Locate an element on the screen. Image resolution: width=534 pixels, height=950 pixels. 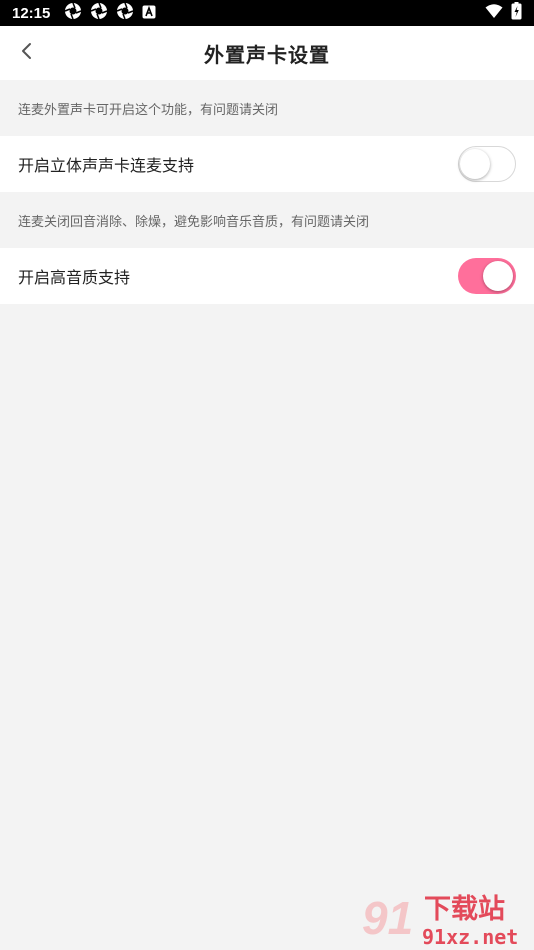
setting-label-hq: 开启高音质支持 is located at coordinates (74, 277).